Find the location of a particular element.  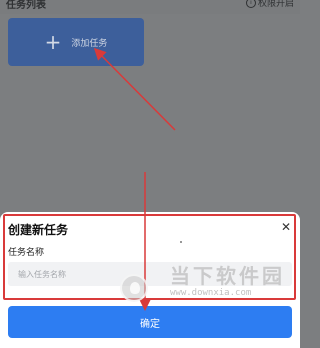

watermark-logo-icon is located at coordinates (134, 288).